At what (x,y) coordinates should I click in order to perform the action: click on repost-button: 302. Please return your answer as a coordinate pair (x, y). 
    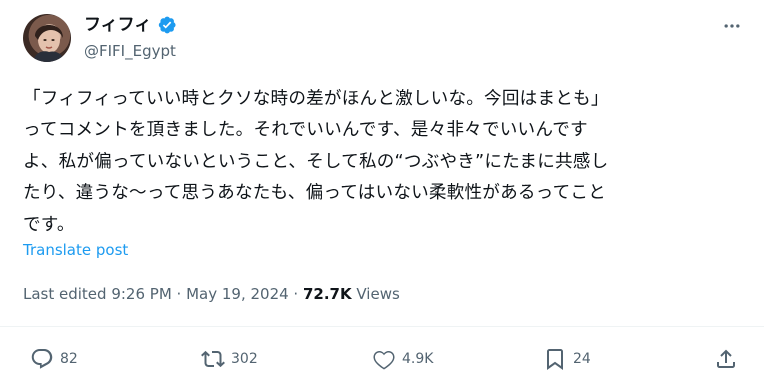
    Looking at the image, I should click on (229, 359).